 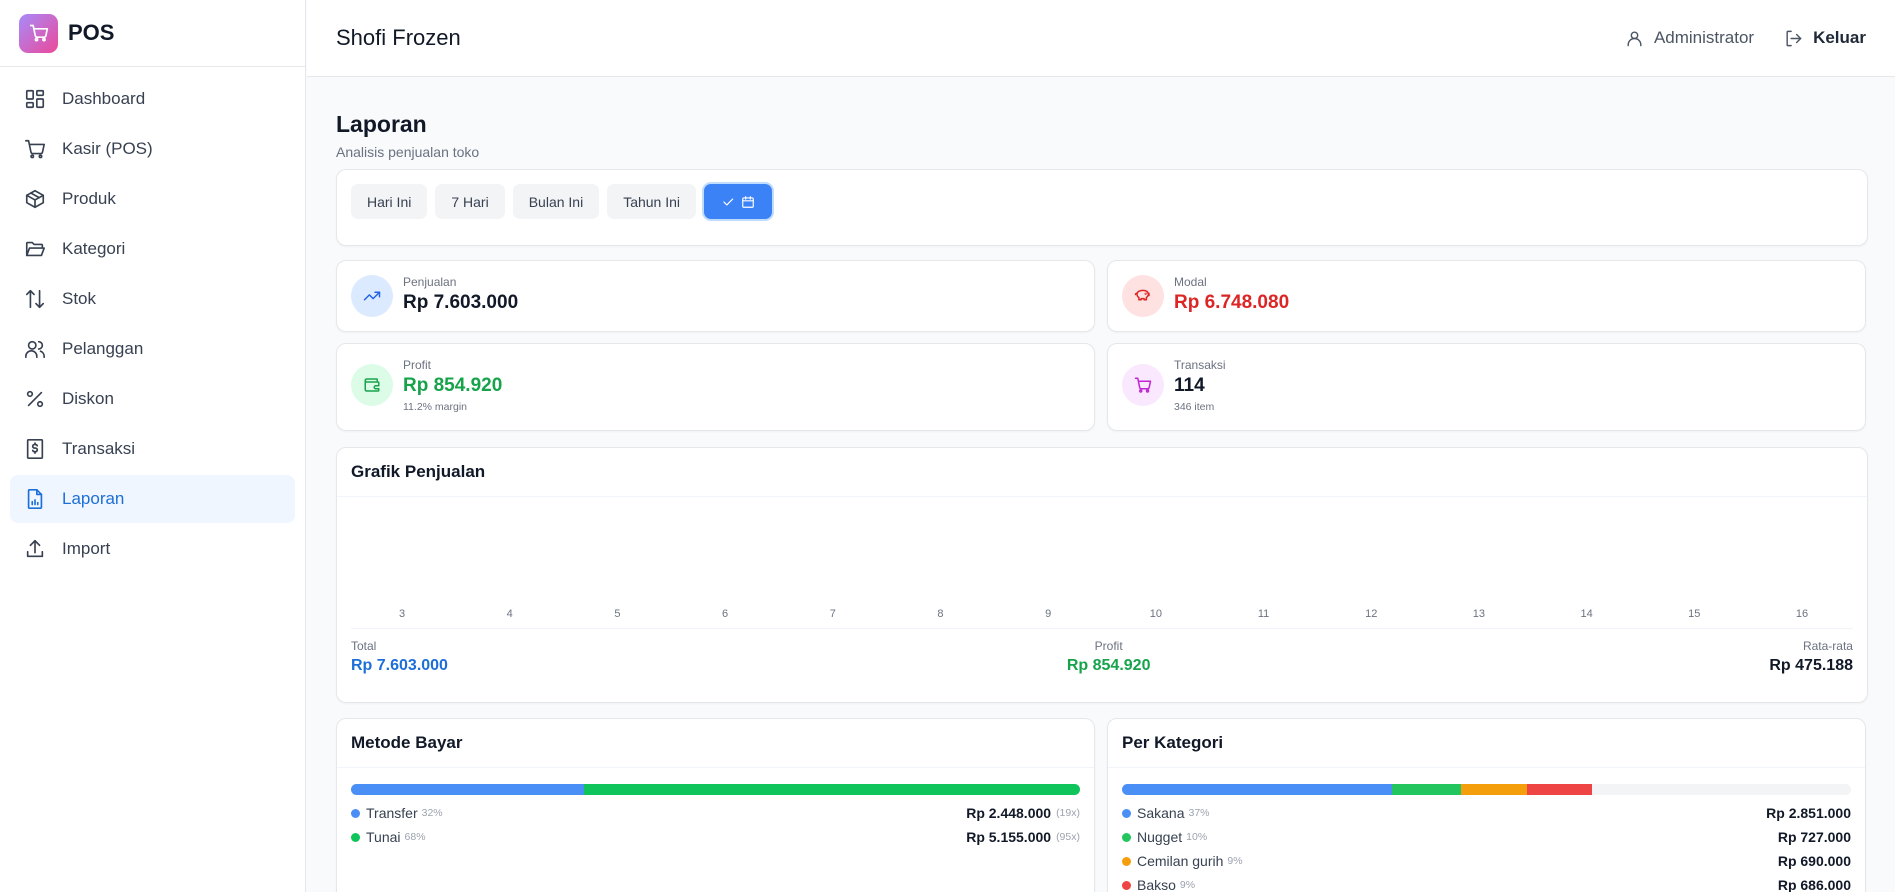 I want to click on x-tick-label: 16, so click(x=1802, y=614).